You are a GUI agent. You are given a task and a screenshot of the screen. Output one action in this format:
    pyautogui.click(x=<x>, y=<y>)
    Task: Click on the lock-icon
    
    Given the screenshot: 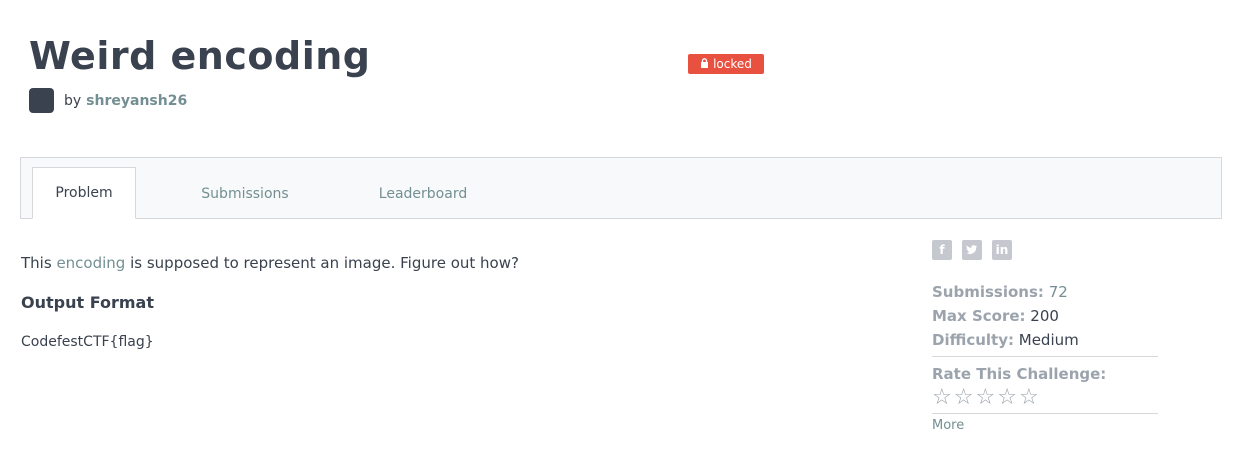 What is the action you would take?
    pyautogui.click(x=704, y=64)
    